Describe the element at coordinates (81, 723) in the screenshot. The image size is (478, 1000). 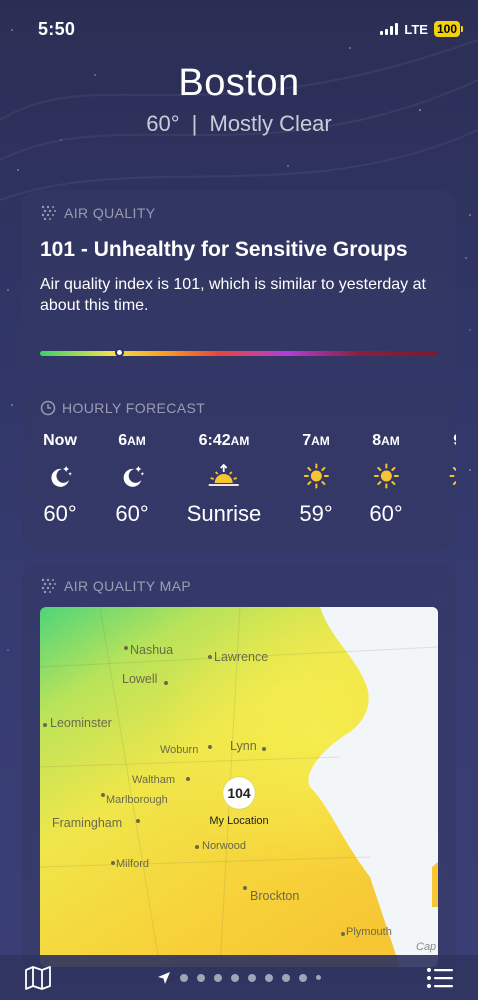
I see `place-label-leominster: Leominster` at that location.